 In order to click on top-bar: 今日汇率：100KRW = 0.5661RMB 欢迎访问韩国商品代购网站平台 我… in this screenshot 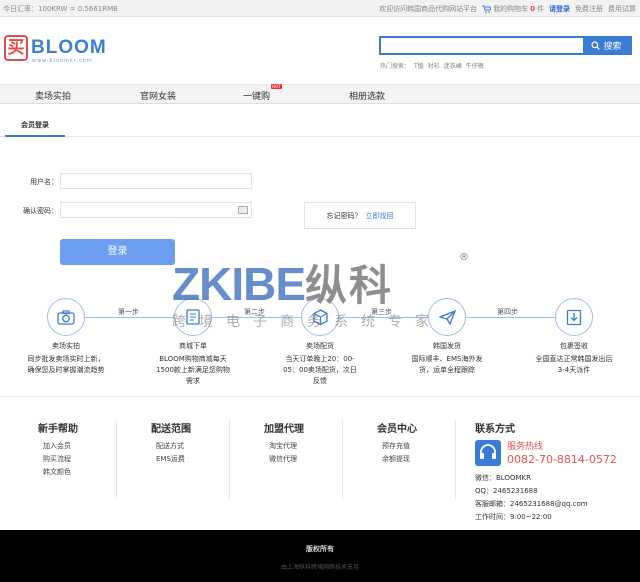, I will do `click(320, 8)`.